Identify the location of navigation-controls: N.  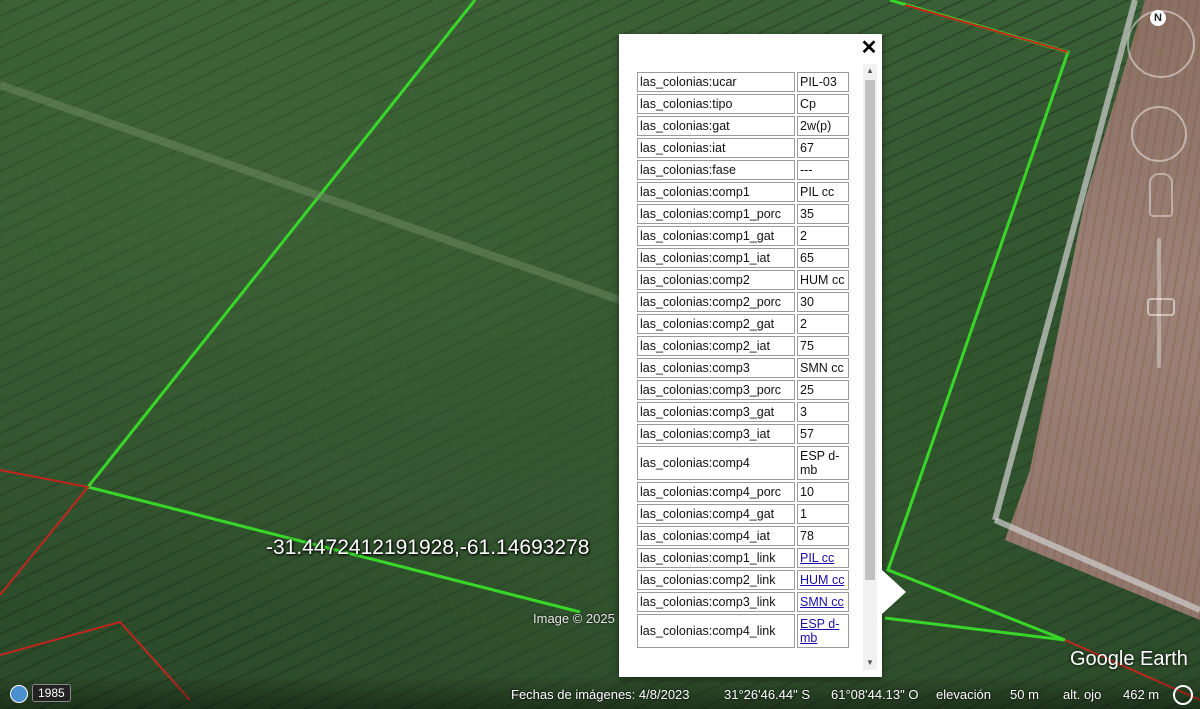
(1162, 198).